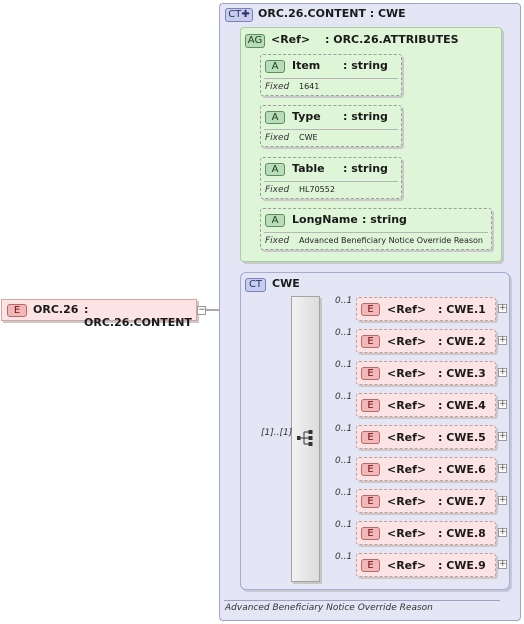 The width and height of the screenshot is (524, 624). What do you see at coordinates (308, 137) in the screenshot?
I see `fixed-value: CWE` at bounding box center [308, 137].